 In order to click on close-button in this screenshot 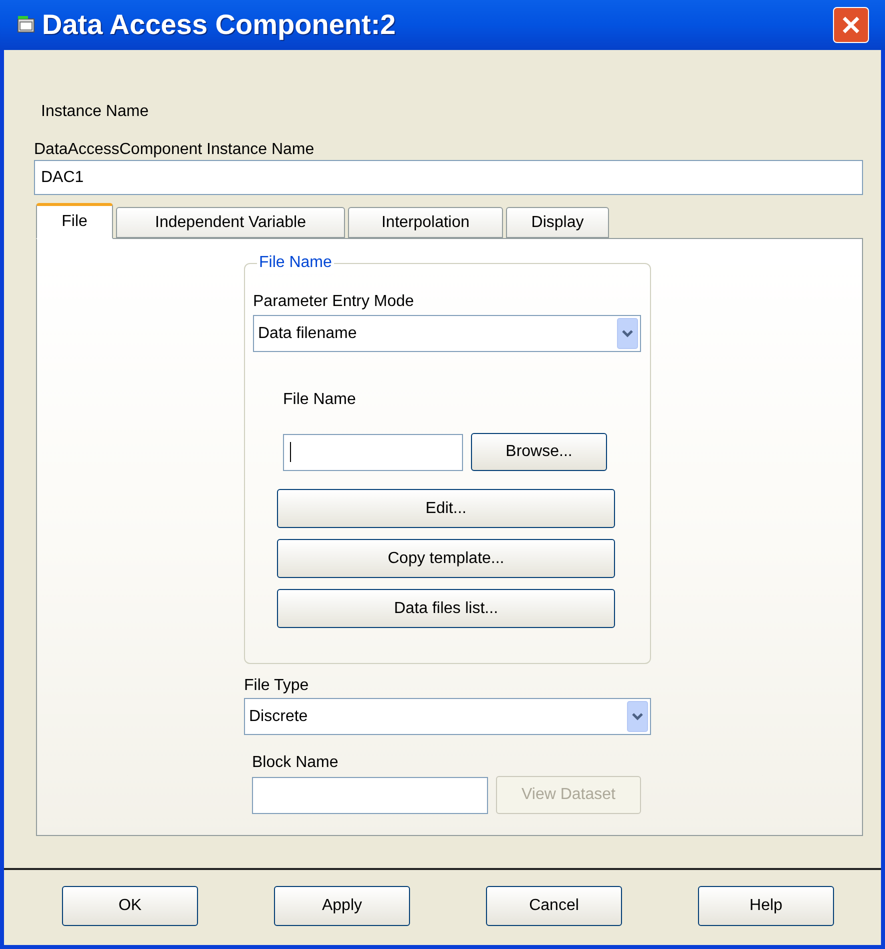, I will do `click(851, 25)`.